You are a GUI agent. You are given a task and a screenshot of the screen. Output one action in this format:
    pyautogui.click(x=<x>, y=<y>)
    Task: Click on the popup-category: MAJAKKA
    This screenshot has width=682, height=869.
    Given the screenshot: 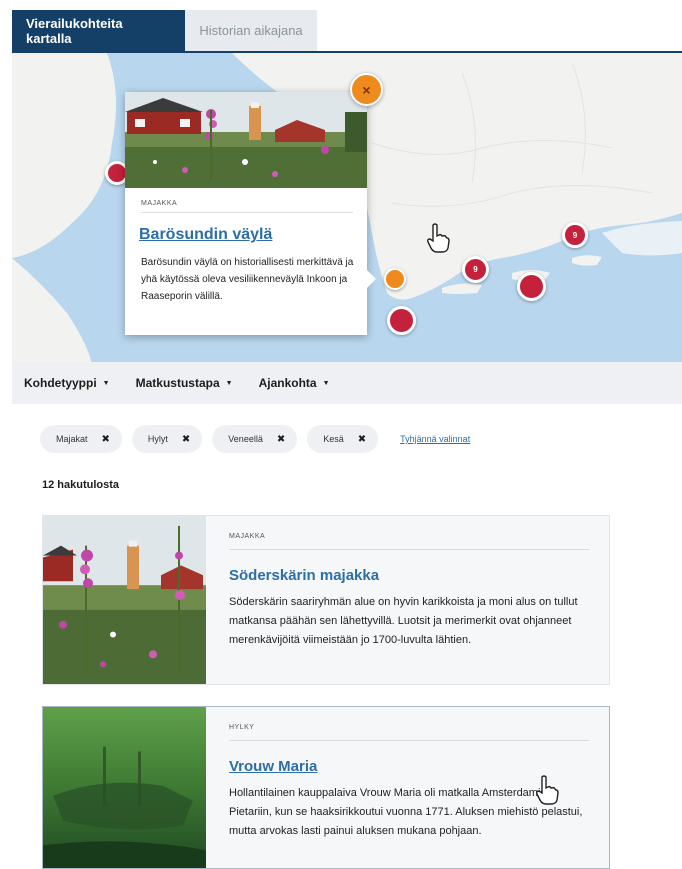 What is the action you would take?
    pyautogui.click(x=159, y=203)
    